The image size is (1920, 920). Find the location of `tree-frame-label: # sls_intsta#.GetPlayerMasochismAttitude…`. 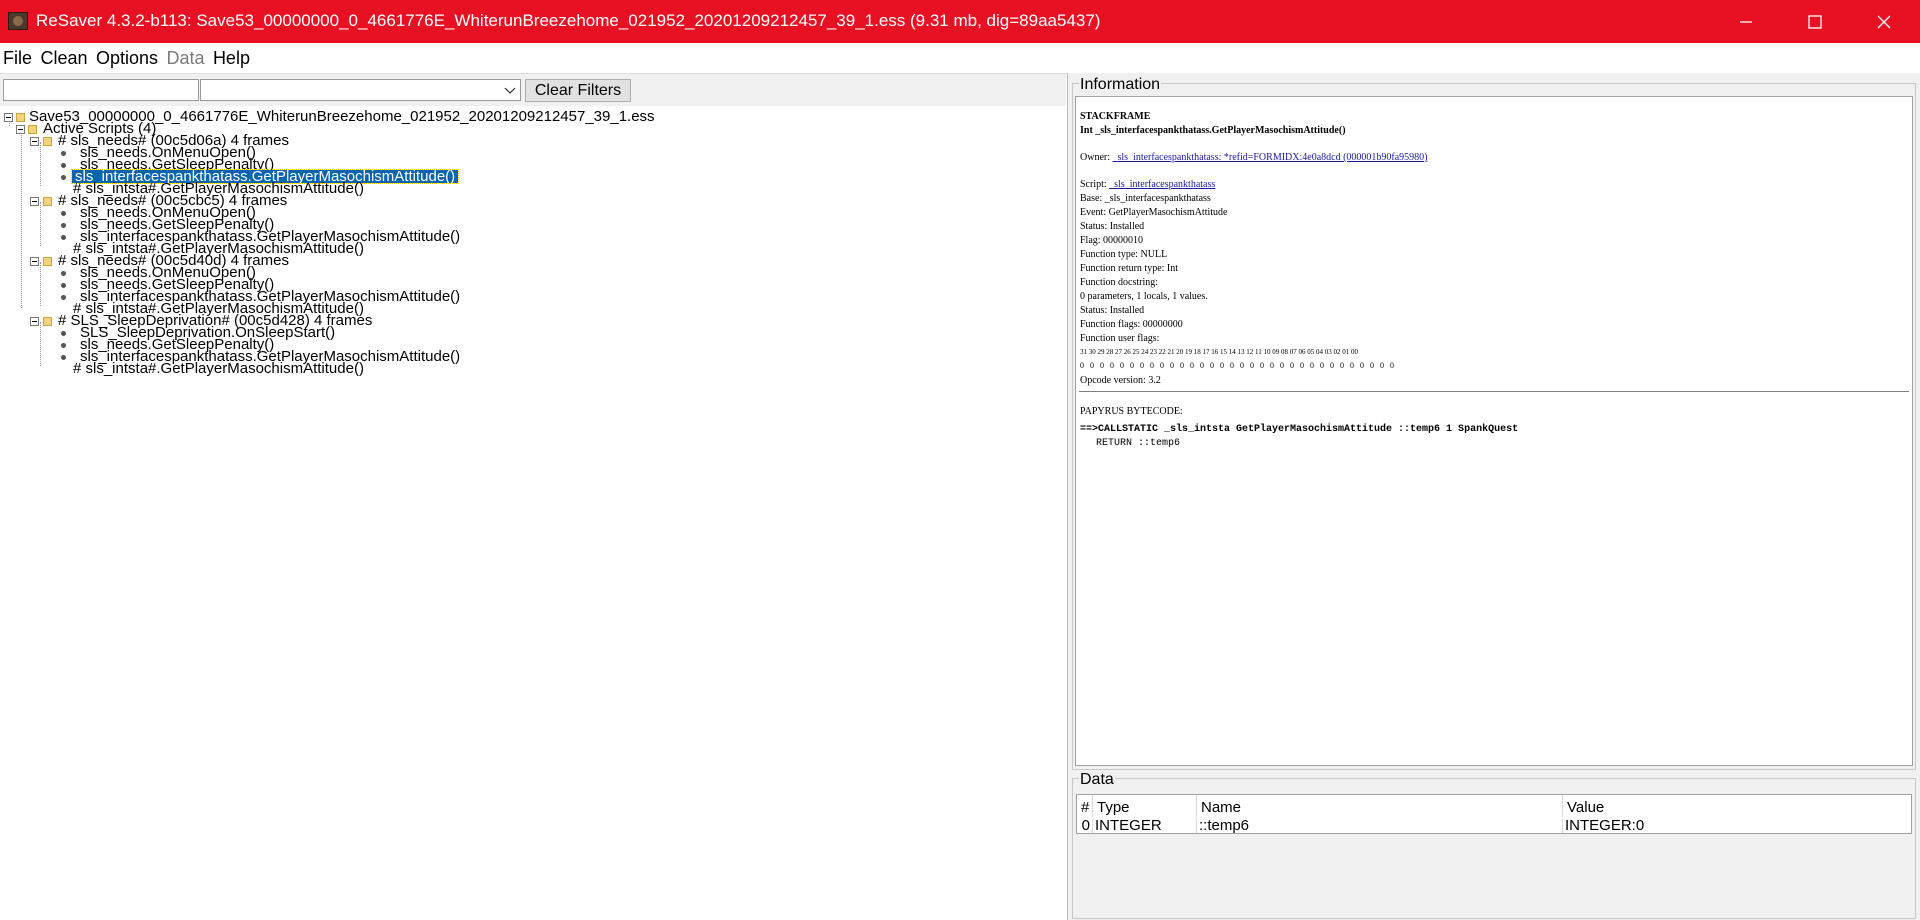

tree-frame-label: # sls_intsta#.GetPlayerMasochismAttitude… is located at coordinates (218, 368).